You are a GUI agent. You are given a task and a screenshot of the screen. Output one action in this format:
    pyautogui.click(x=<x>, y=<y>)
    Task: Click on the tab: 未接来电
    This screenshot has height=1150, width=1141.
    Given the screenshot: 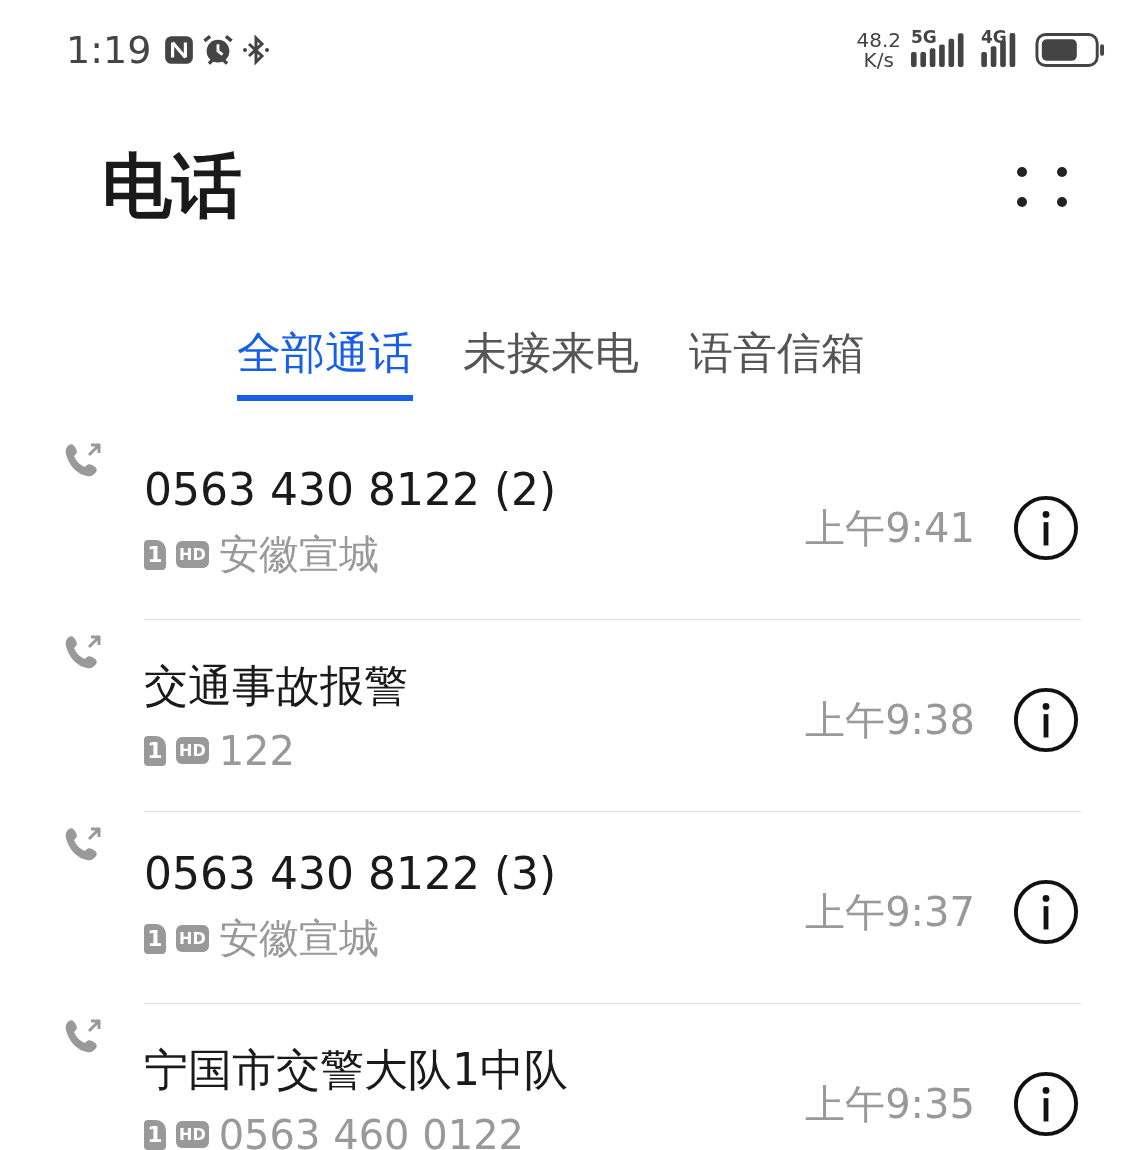 What is the action you would take?
    pyautogui.click(x=550, y=362)
    